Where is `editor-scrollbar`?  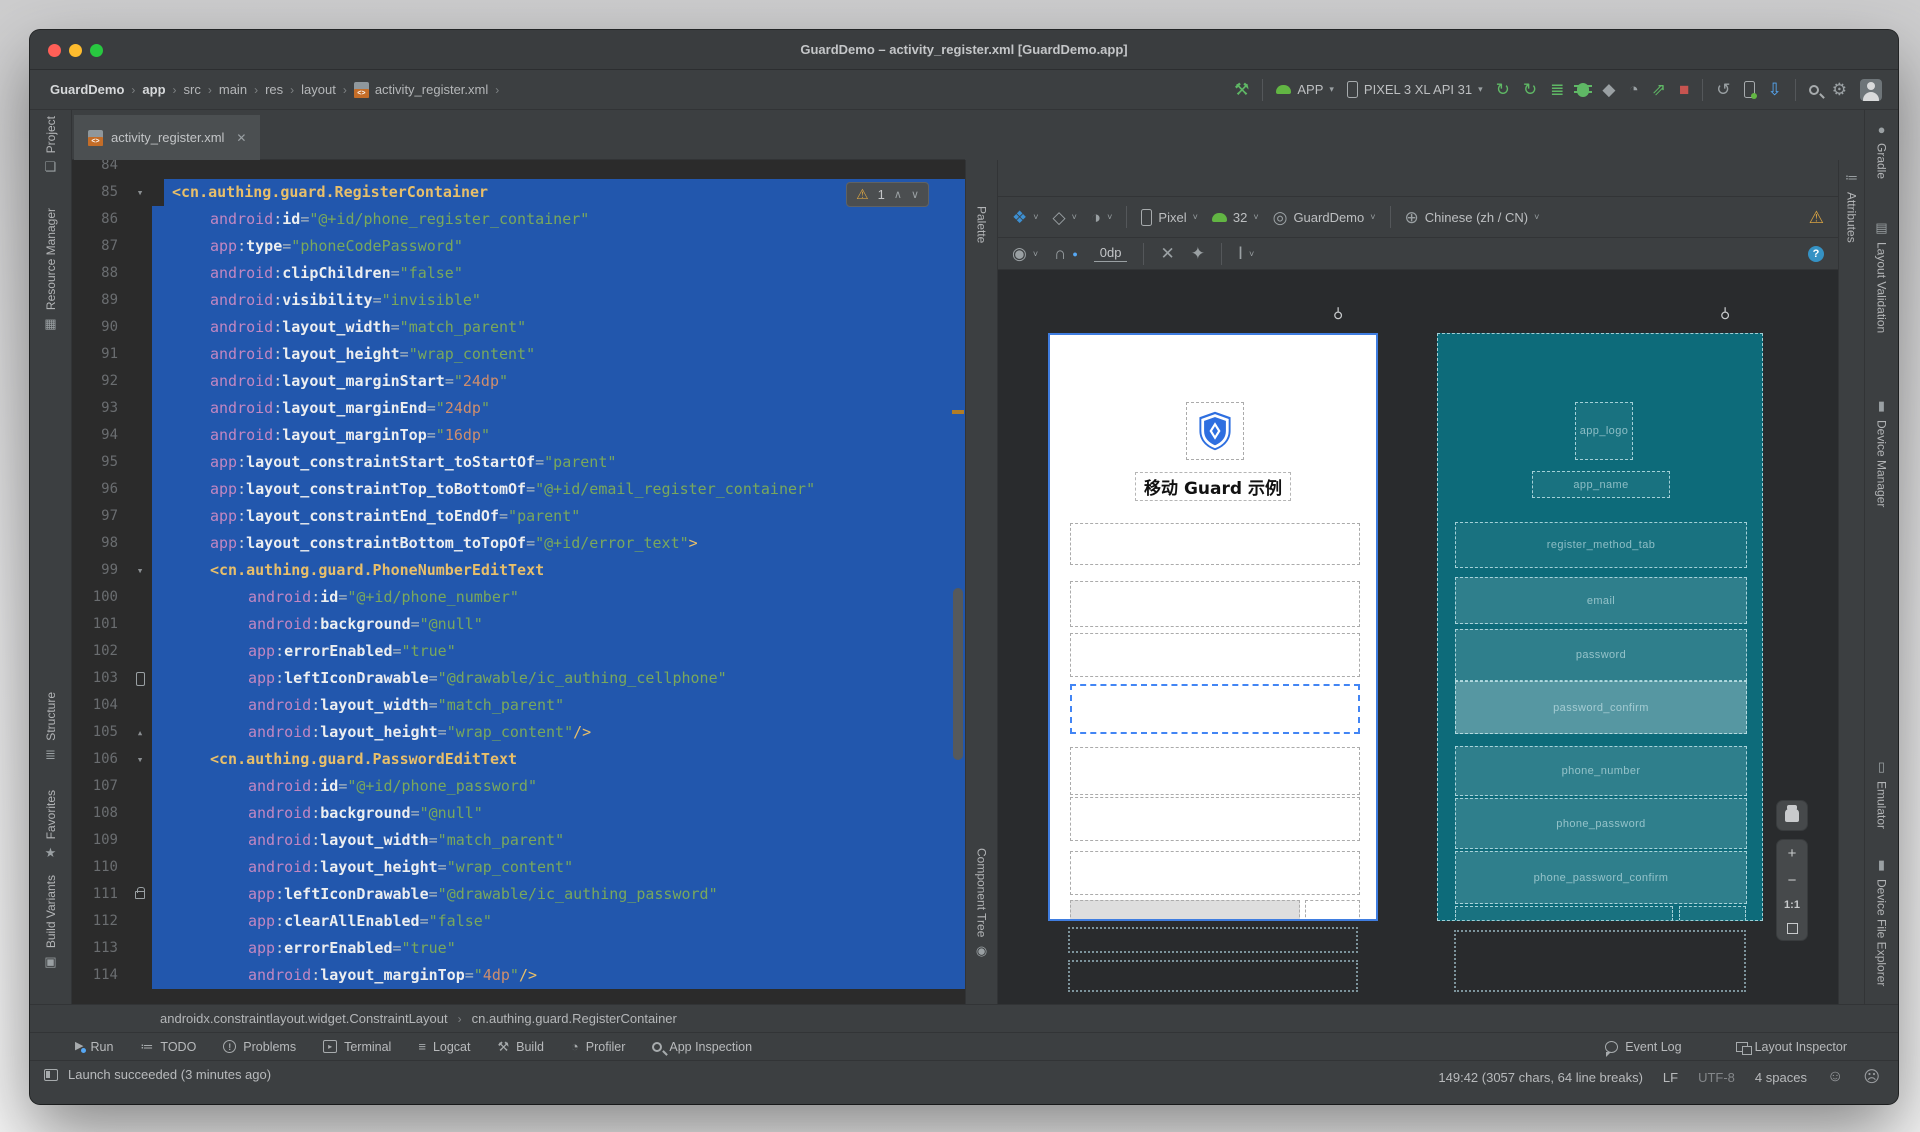 editor-scrollbar is located at coordinates (958, 674).